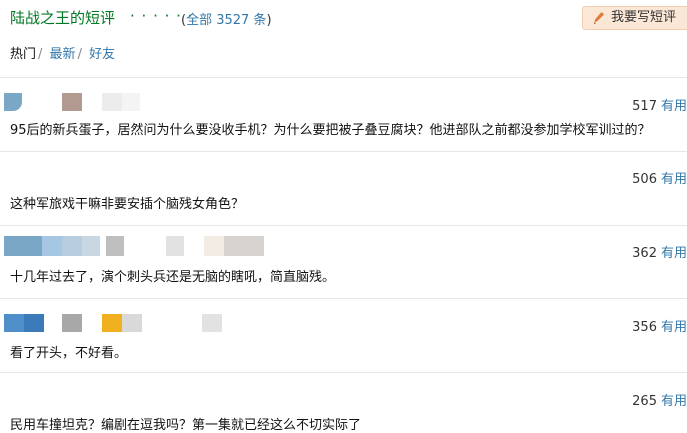 The width and height of the screenshot is (687, 433). I want to click on vote-count: 265 有用, so click(659, 399).